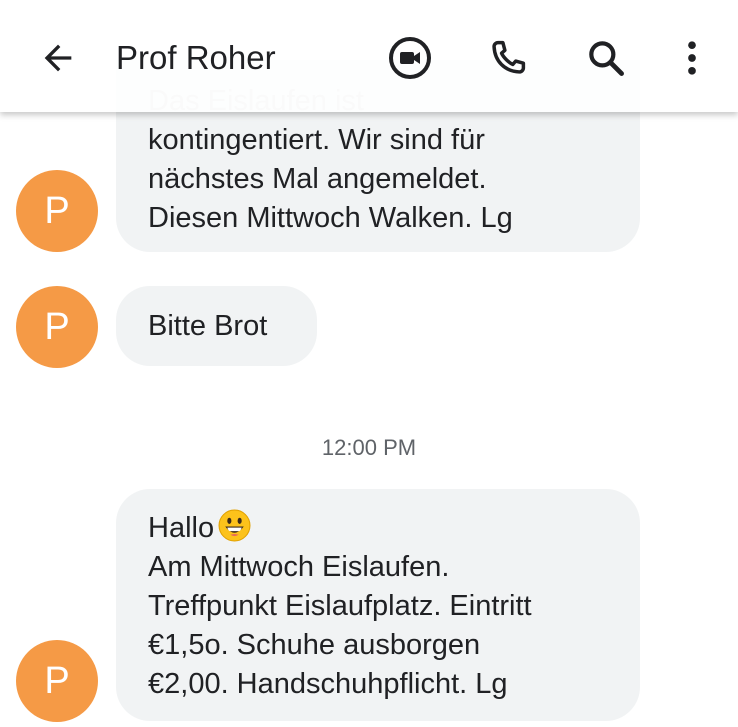 The width and height of the screenshot is (738, 727). I want to click on video-call-button, so click(410, 58).